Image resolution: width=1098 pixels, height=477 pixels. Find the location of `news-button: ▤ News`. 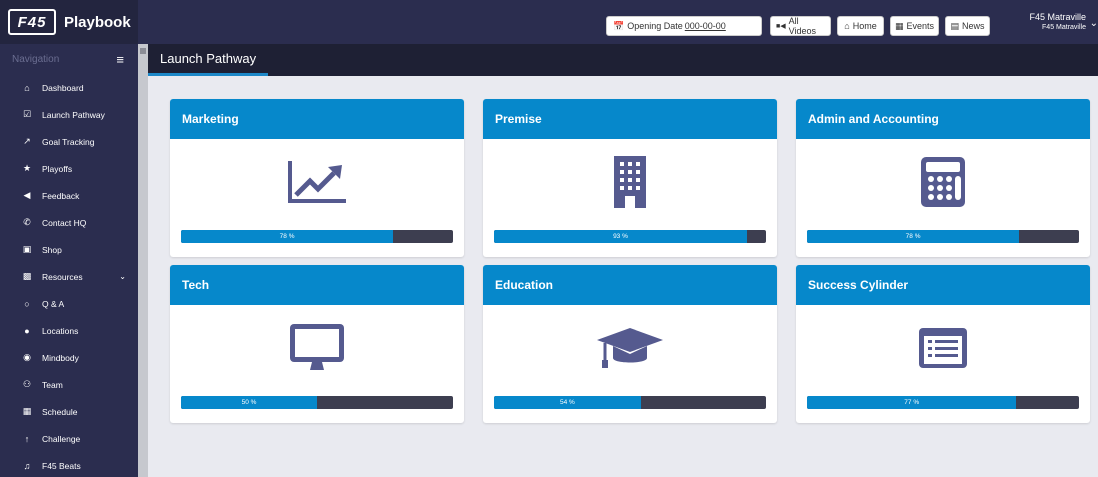

news-button: ▤ News is located at coordinates (967, 26).